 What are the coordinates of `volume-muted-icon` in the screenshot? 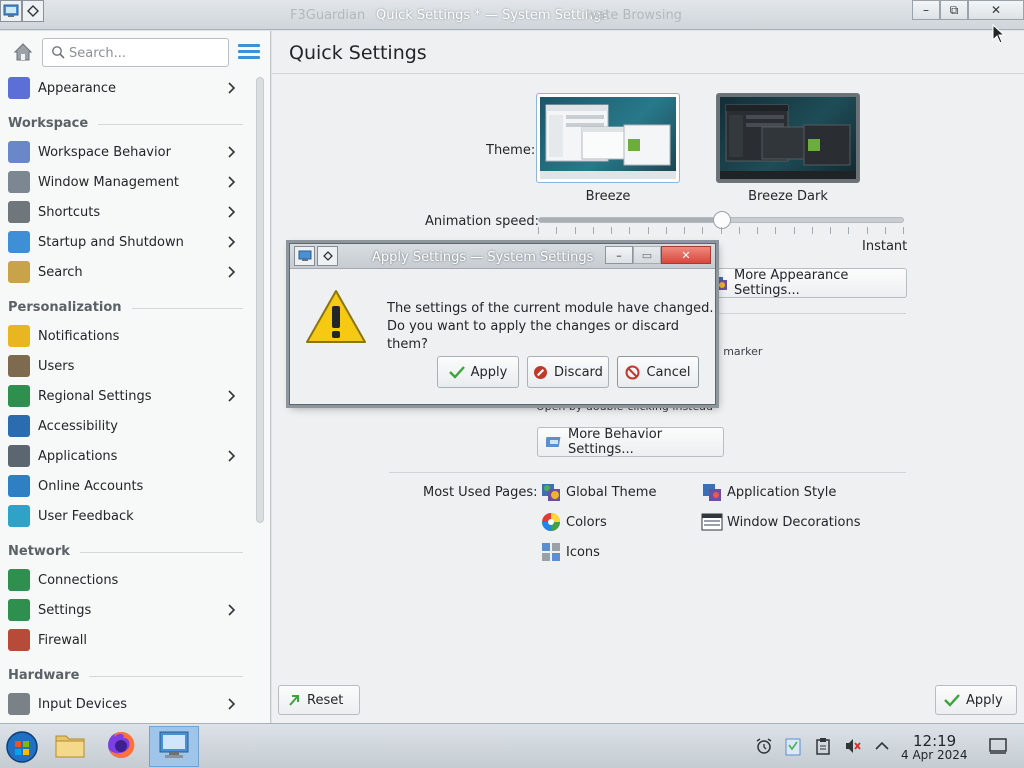 It's located at (853, 746).